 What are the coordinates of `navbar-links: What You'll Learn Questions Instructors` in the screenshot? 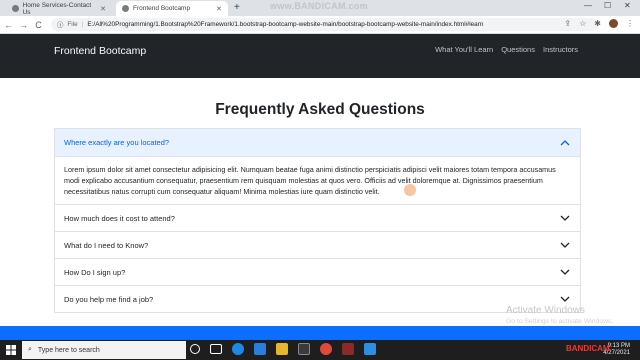 It's located at (506, 49).